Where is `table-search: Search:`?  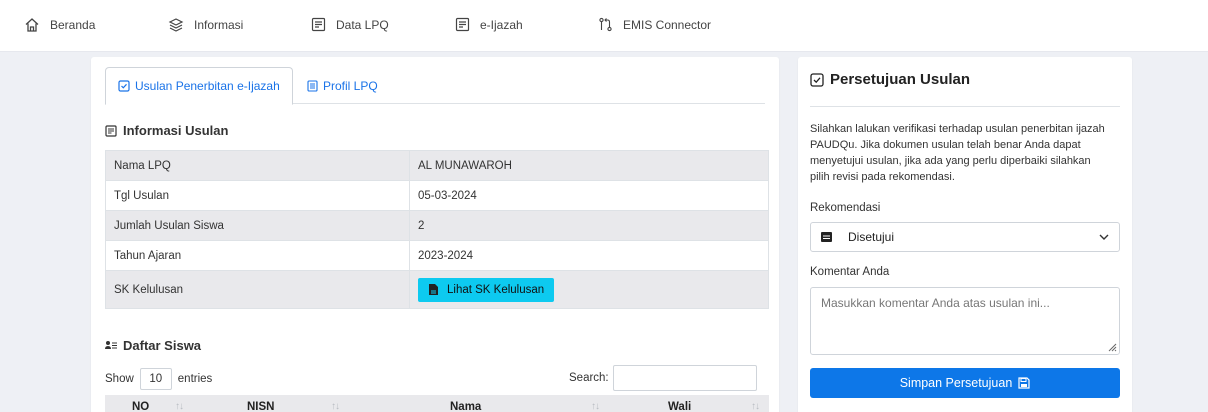
table-search: Search: is located at coordinates (663, 378).